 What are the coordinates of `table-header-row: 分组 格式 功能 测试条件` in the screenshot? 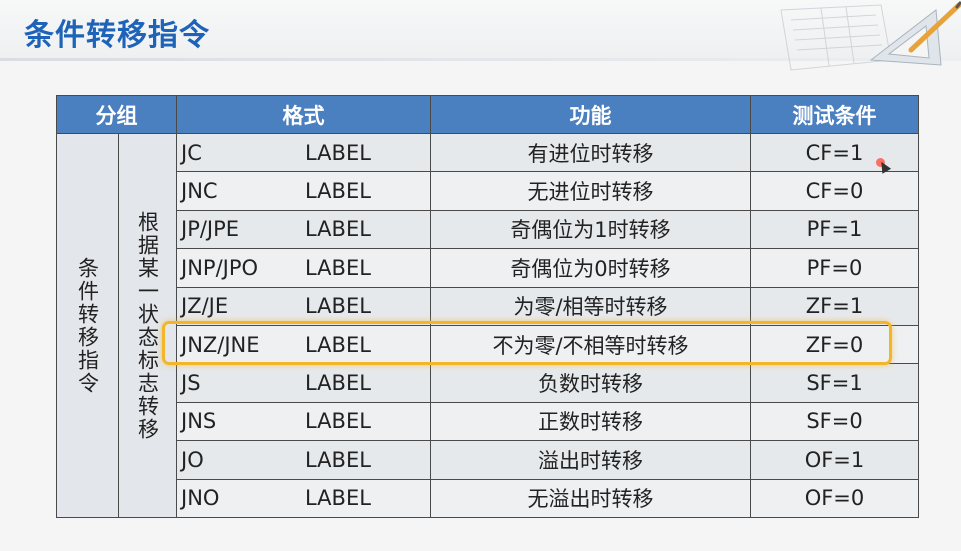 It's located at (487, 114).